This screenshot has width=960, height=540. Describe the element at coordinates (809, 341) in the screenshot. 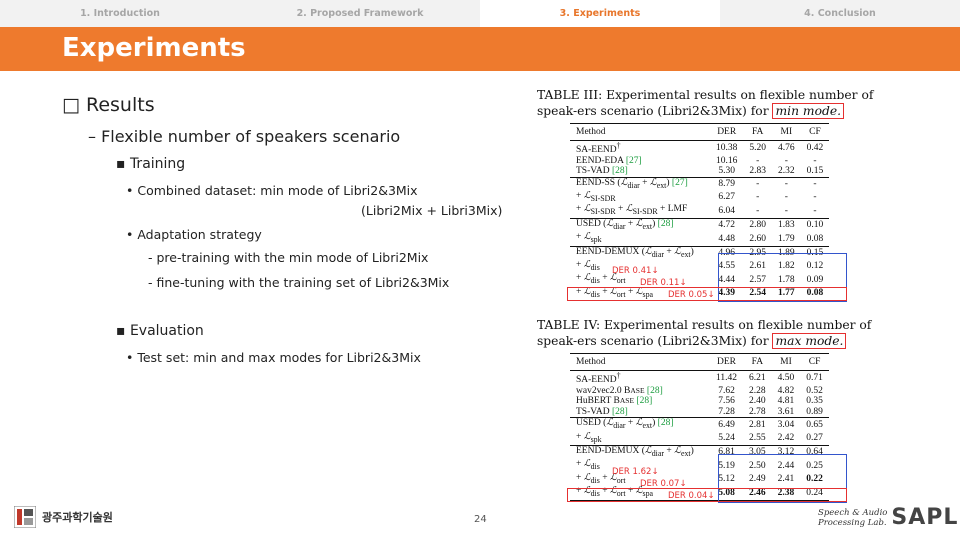

I see `table4-caption-mode: max mode.` at that location.